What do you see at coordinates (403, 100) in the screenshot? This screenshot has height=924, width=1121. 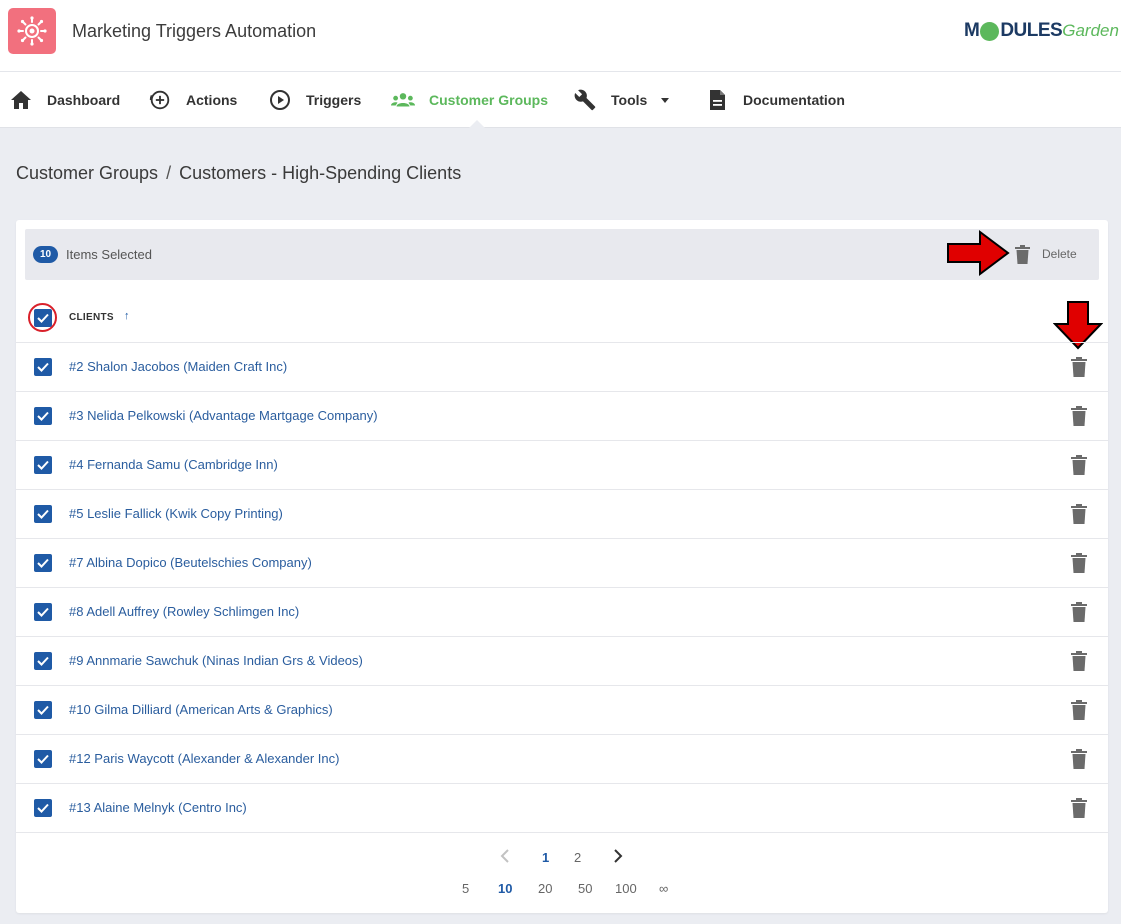 I see `users-icon` at bounding box center [403, 100].